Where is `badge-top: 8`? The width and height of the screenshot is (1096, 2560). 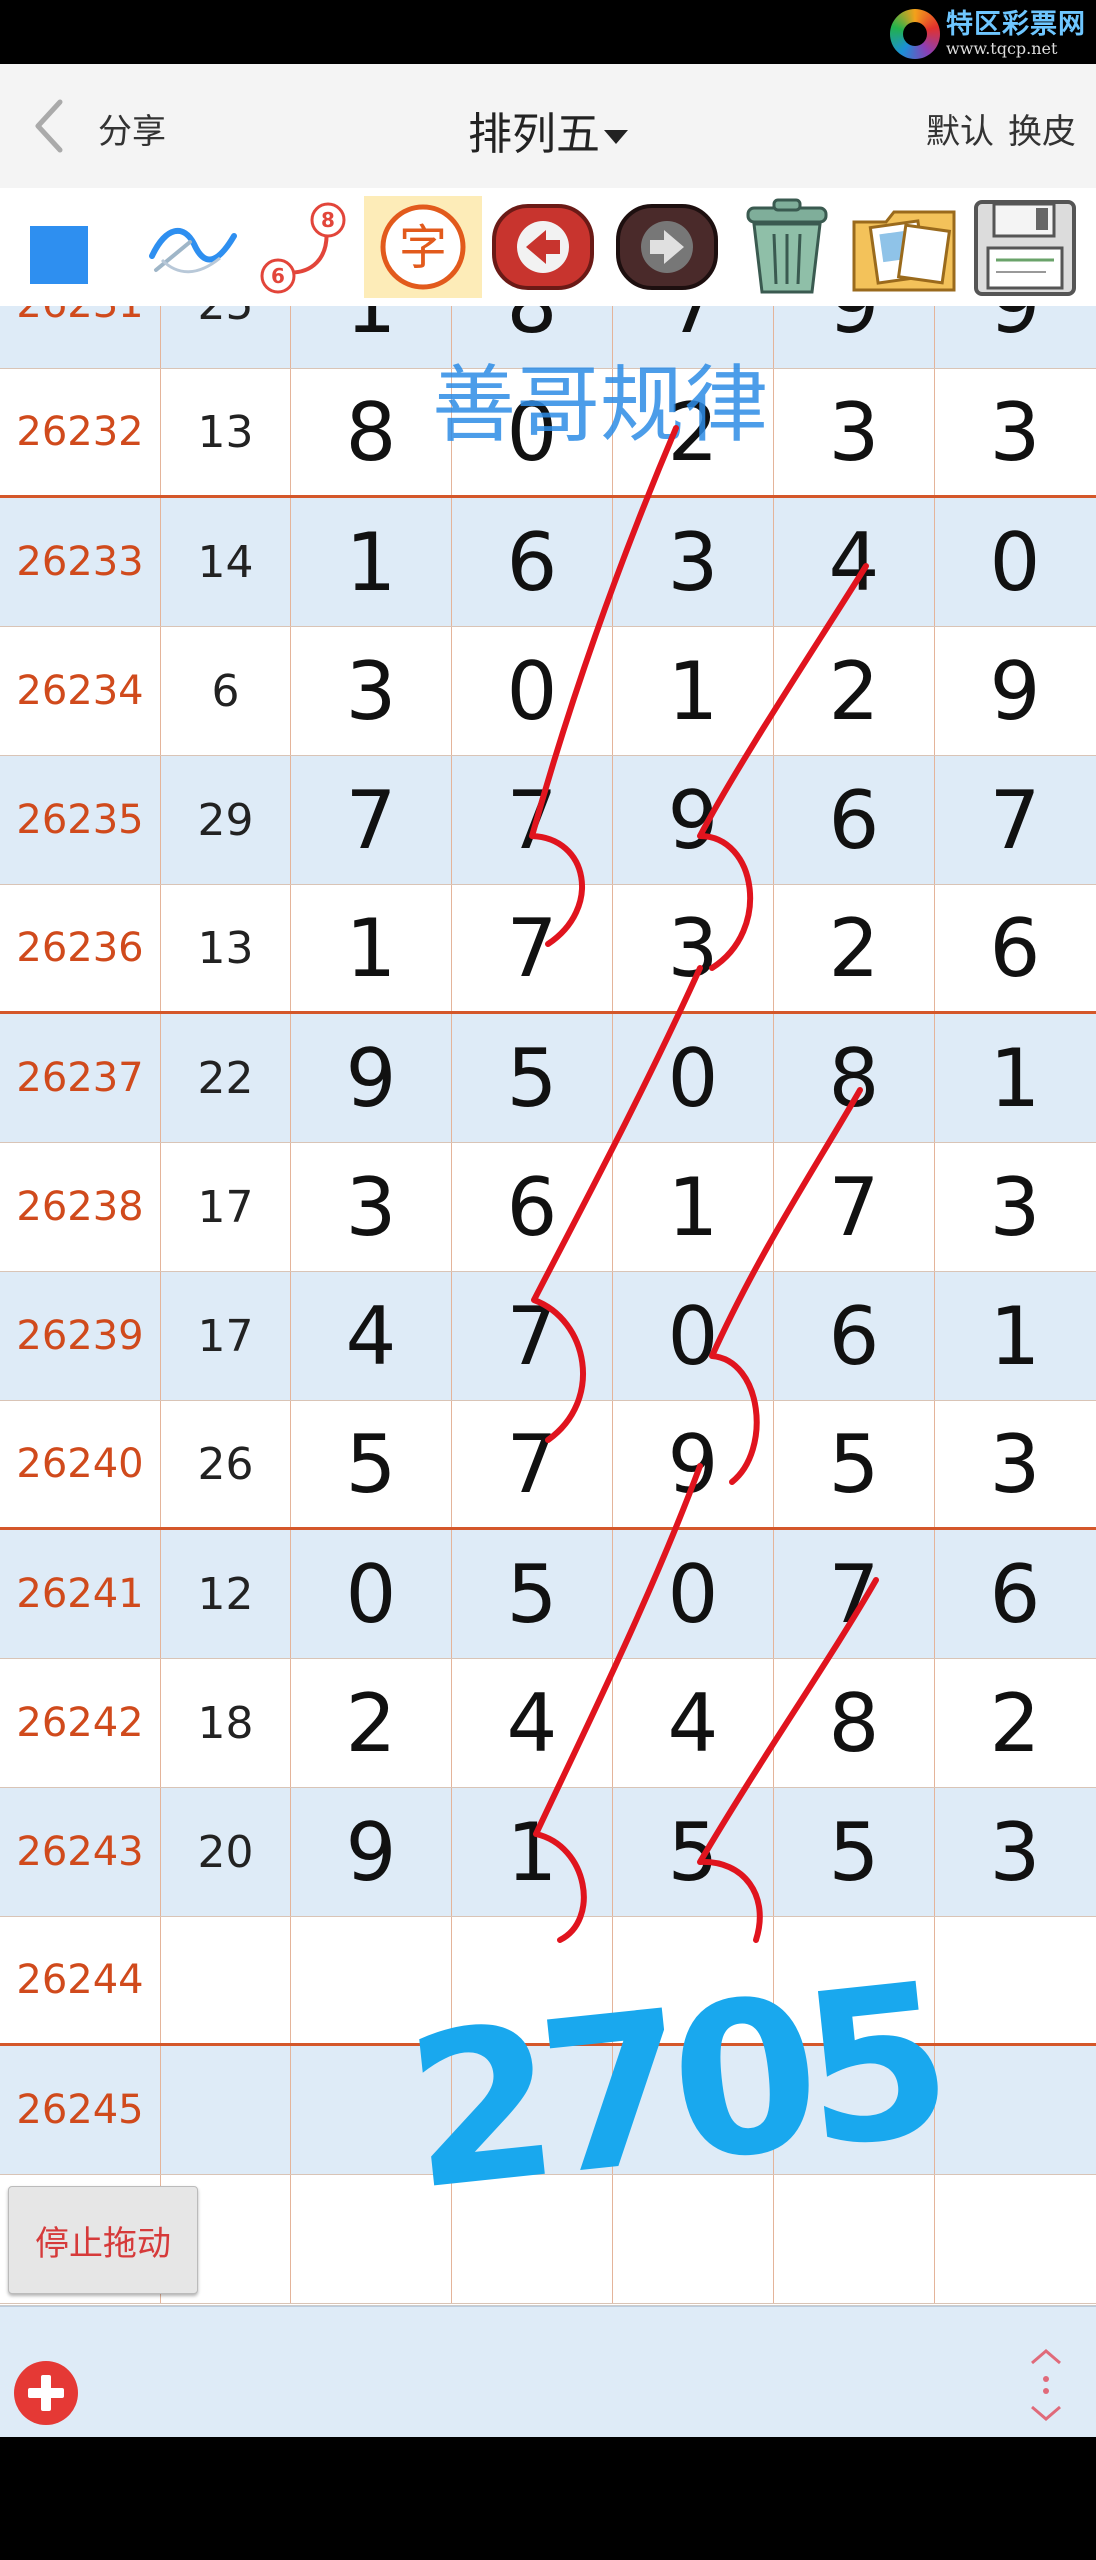 badge-top: 8 is located at coordinates (328, 220).